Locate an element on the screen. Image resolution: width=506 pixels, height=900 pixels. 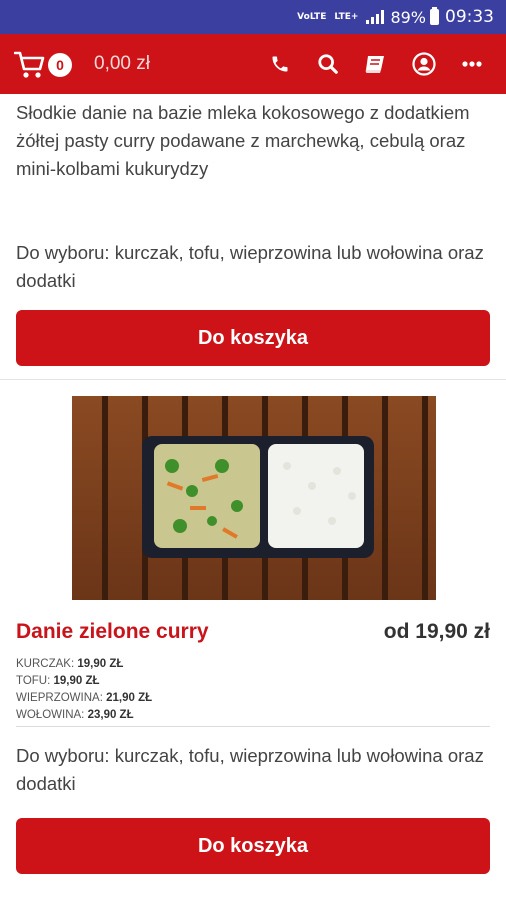
variant-row: WIEPRZOWINA: 21,90 ZŁ is located at coordinates (84, 698).